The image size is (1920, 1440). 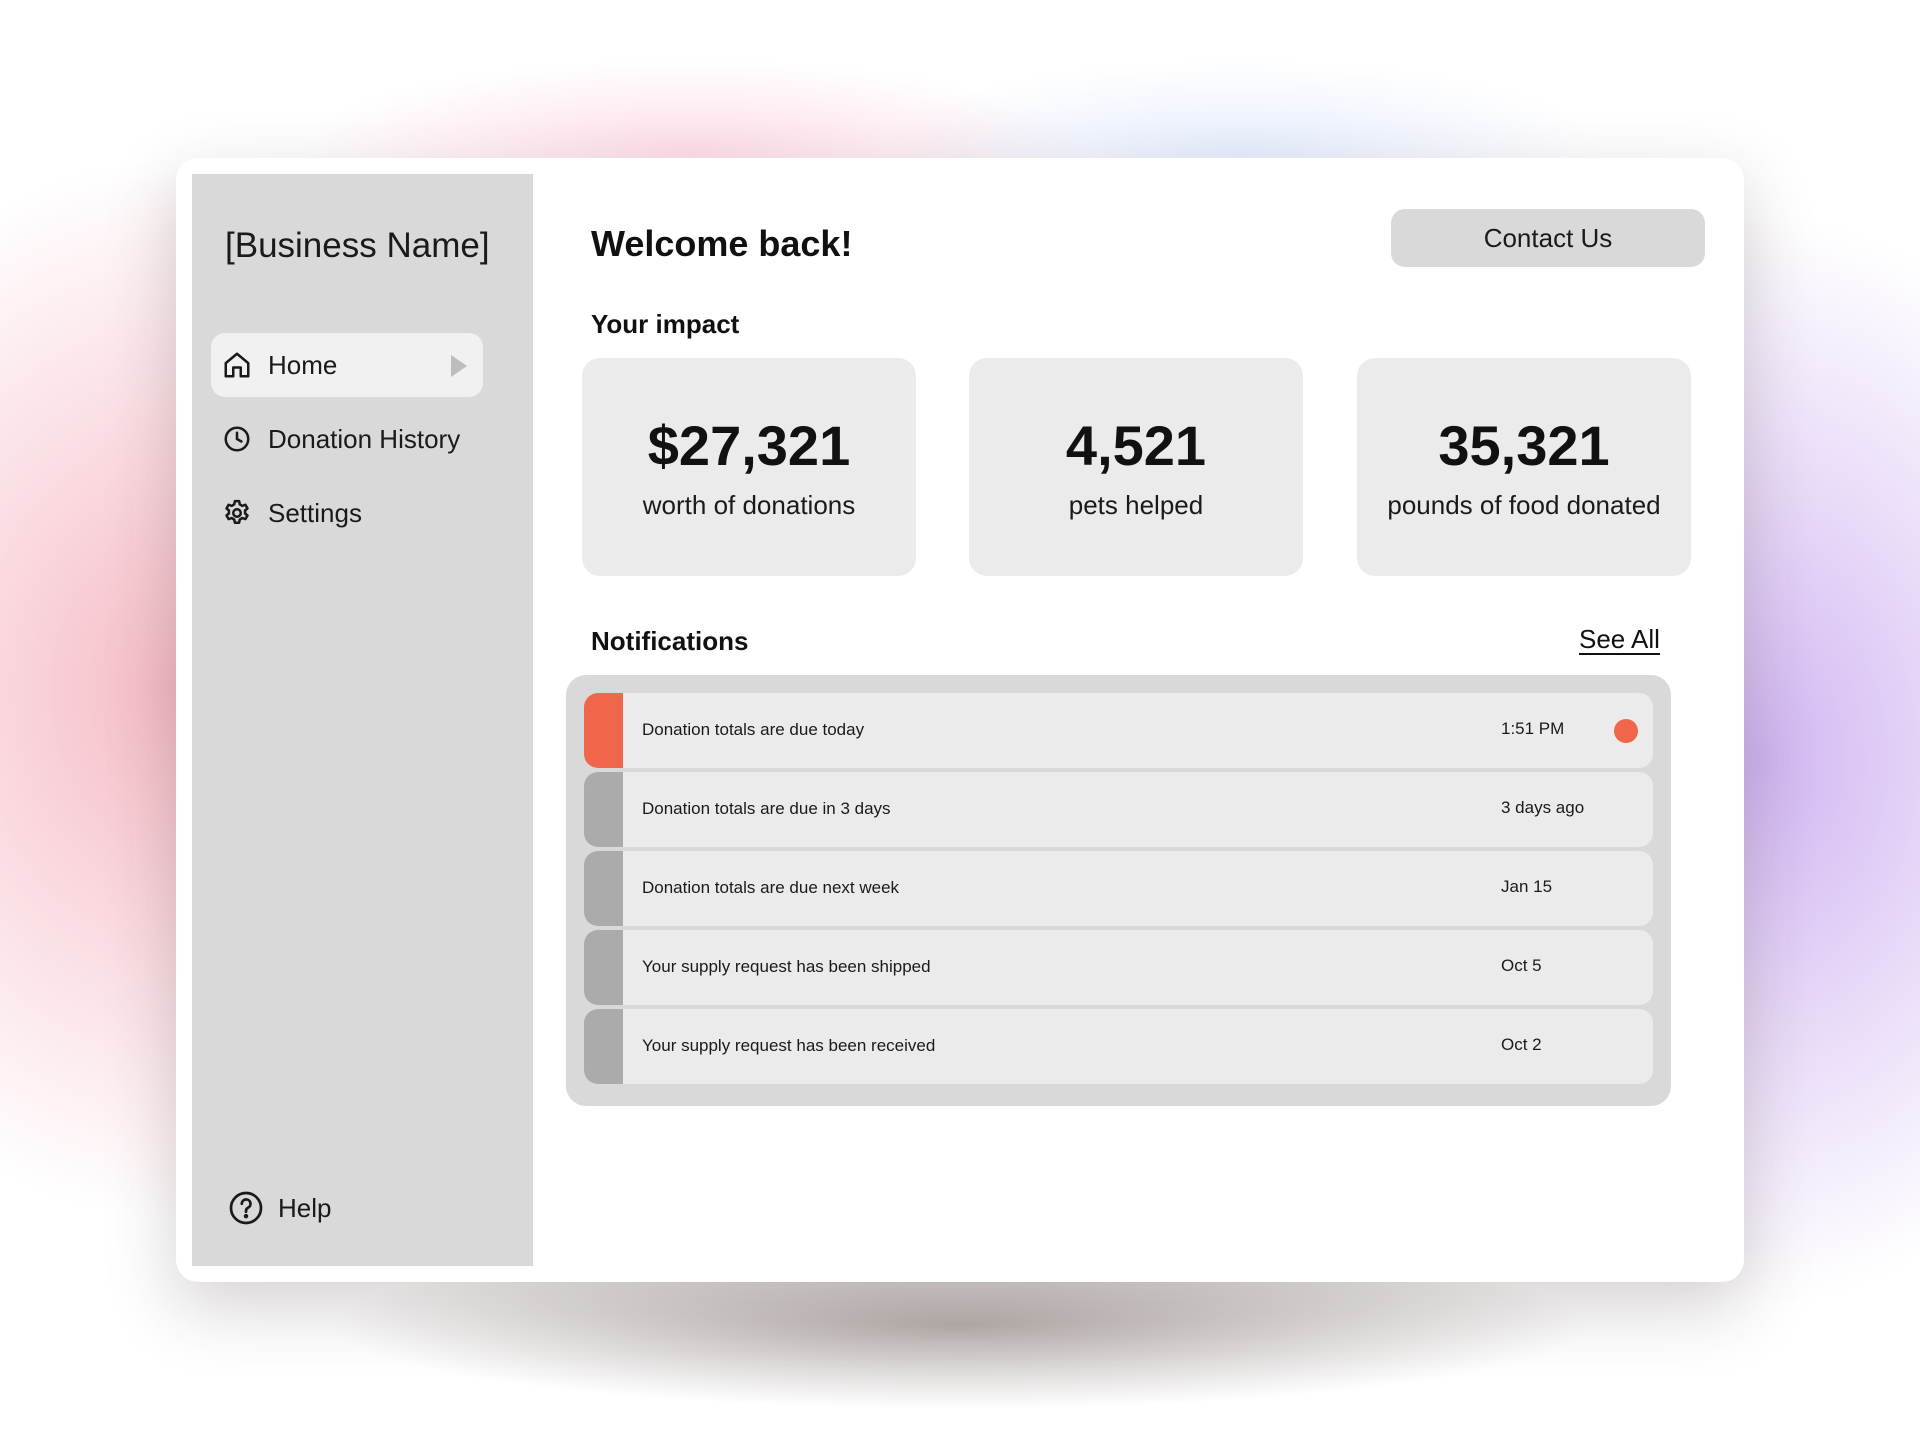 I want to click on impact-card-value: $27,321, so click(x=749, y=445).